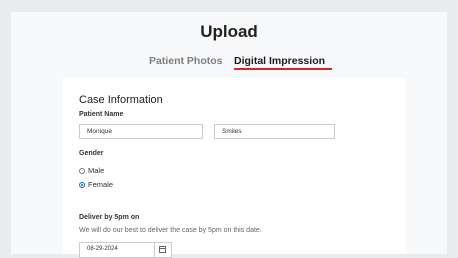 Image resolution: width=458 pixels, height=258 pixels. I want to click on female-radio, so click(82, 185).